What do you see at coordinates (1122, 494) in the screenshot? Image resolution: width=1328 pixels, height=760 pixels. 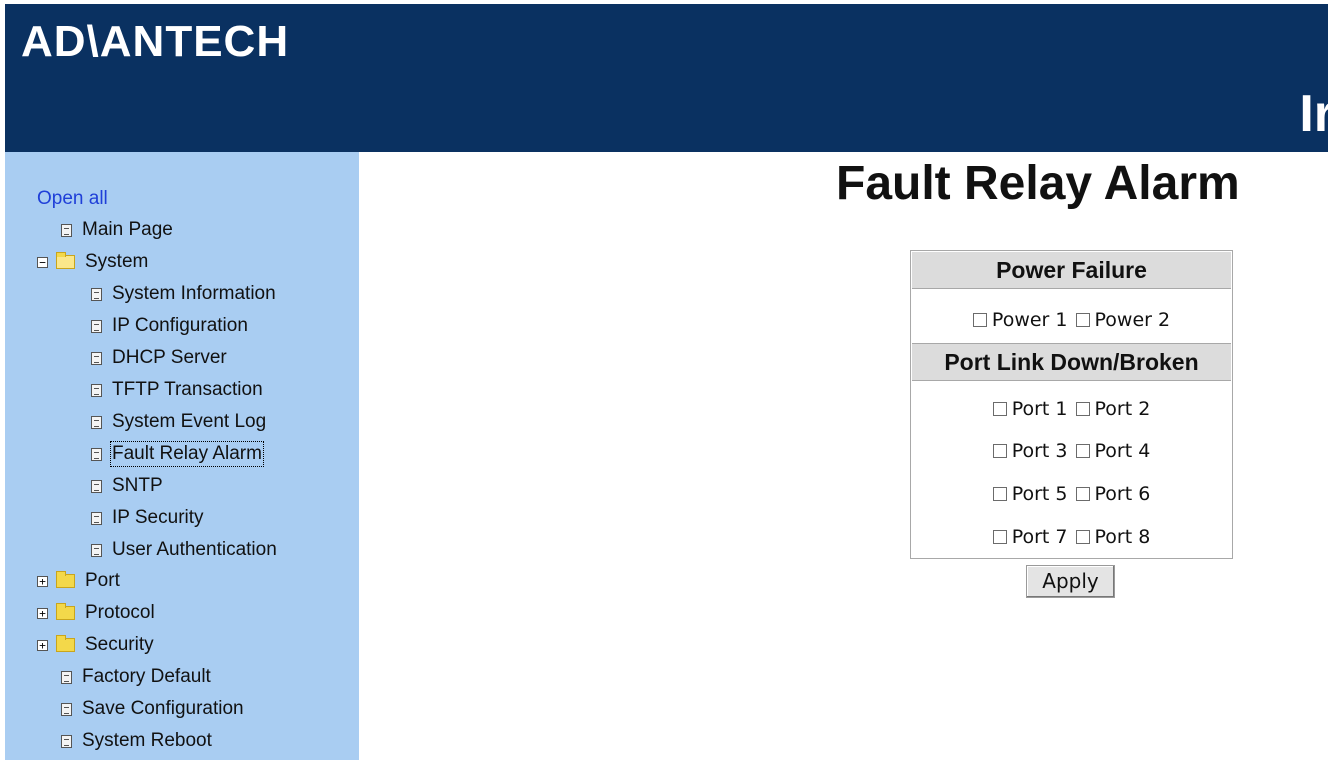 I see `checkbox-label: Port 6` at bounding box center [1122, 494].